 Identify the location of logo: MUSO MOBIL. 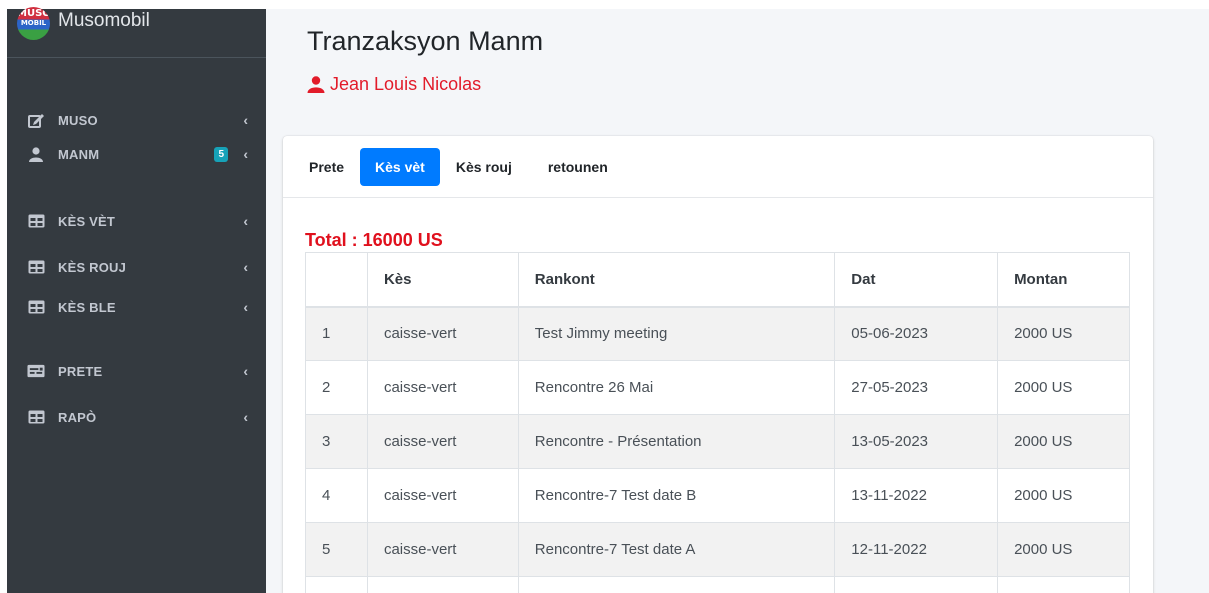
(33, 23).